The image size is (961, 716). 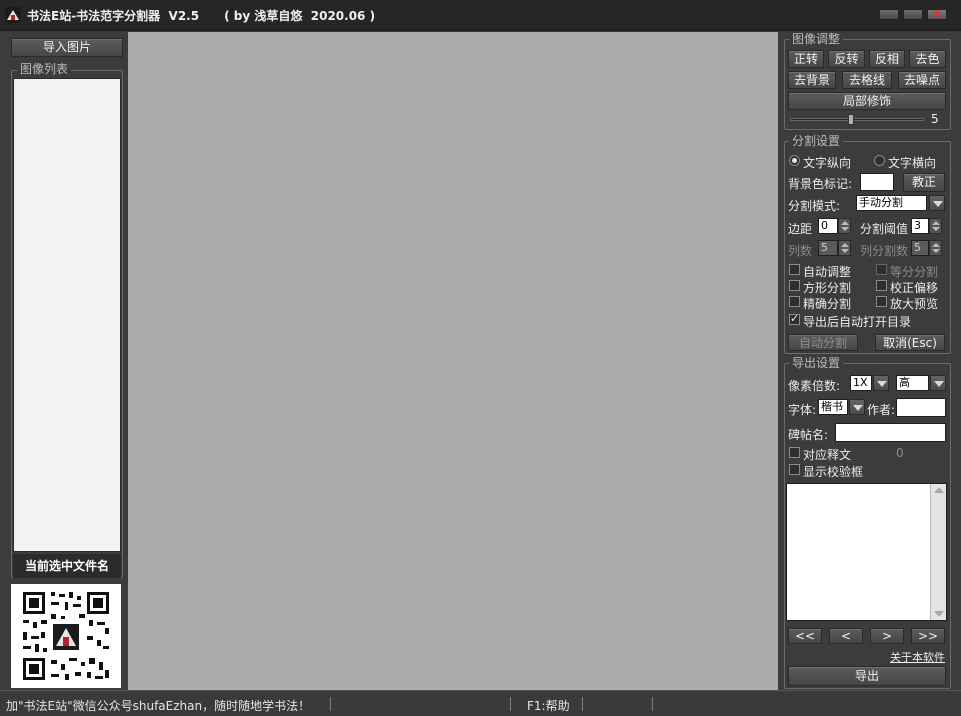 I want to click on open-dir-label: 导出后自动打开目录, so click(x=857, y=322).